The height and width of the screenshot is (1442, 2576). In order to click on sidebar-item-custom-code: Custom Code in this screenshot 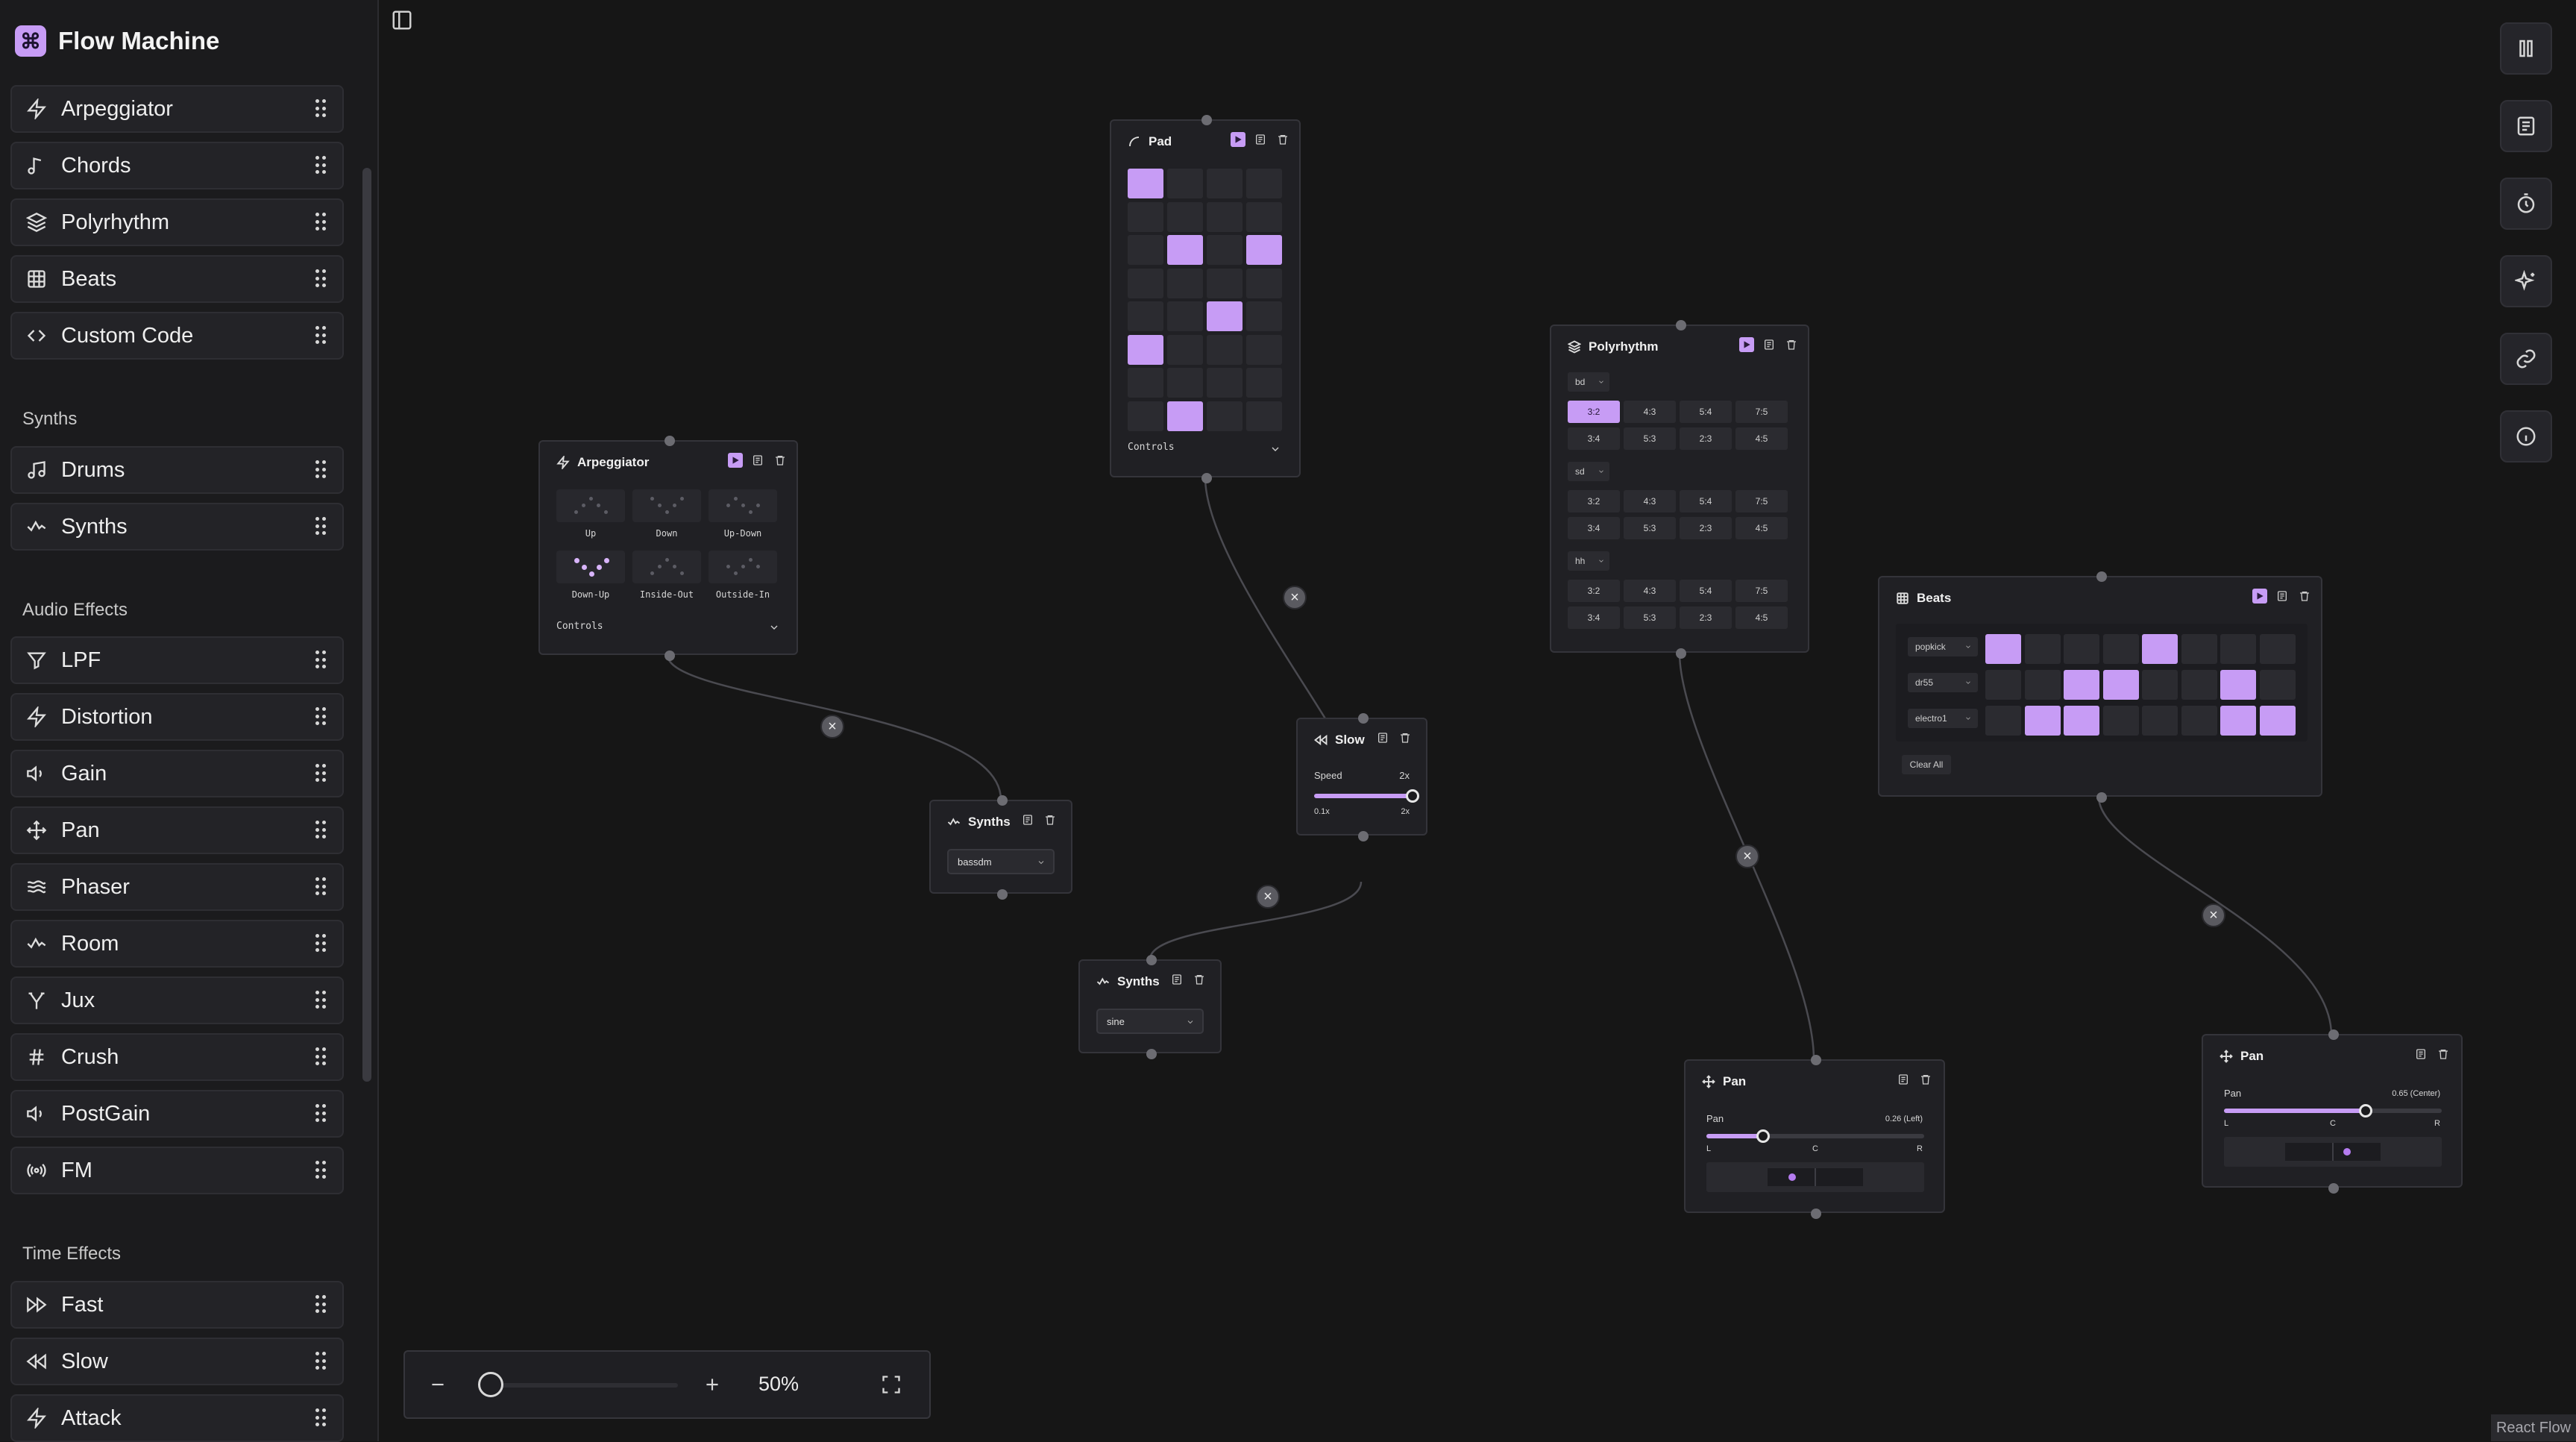, I will do `click(177, 336)`.